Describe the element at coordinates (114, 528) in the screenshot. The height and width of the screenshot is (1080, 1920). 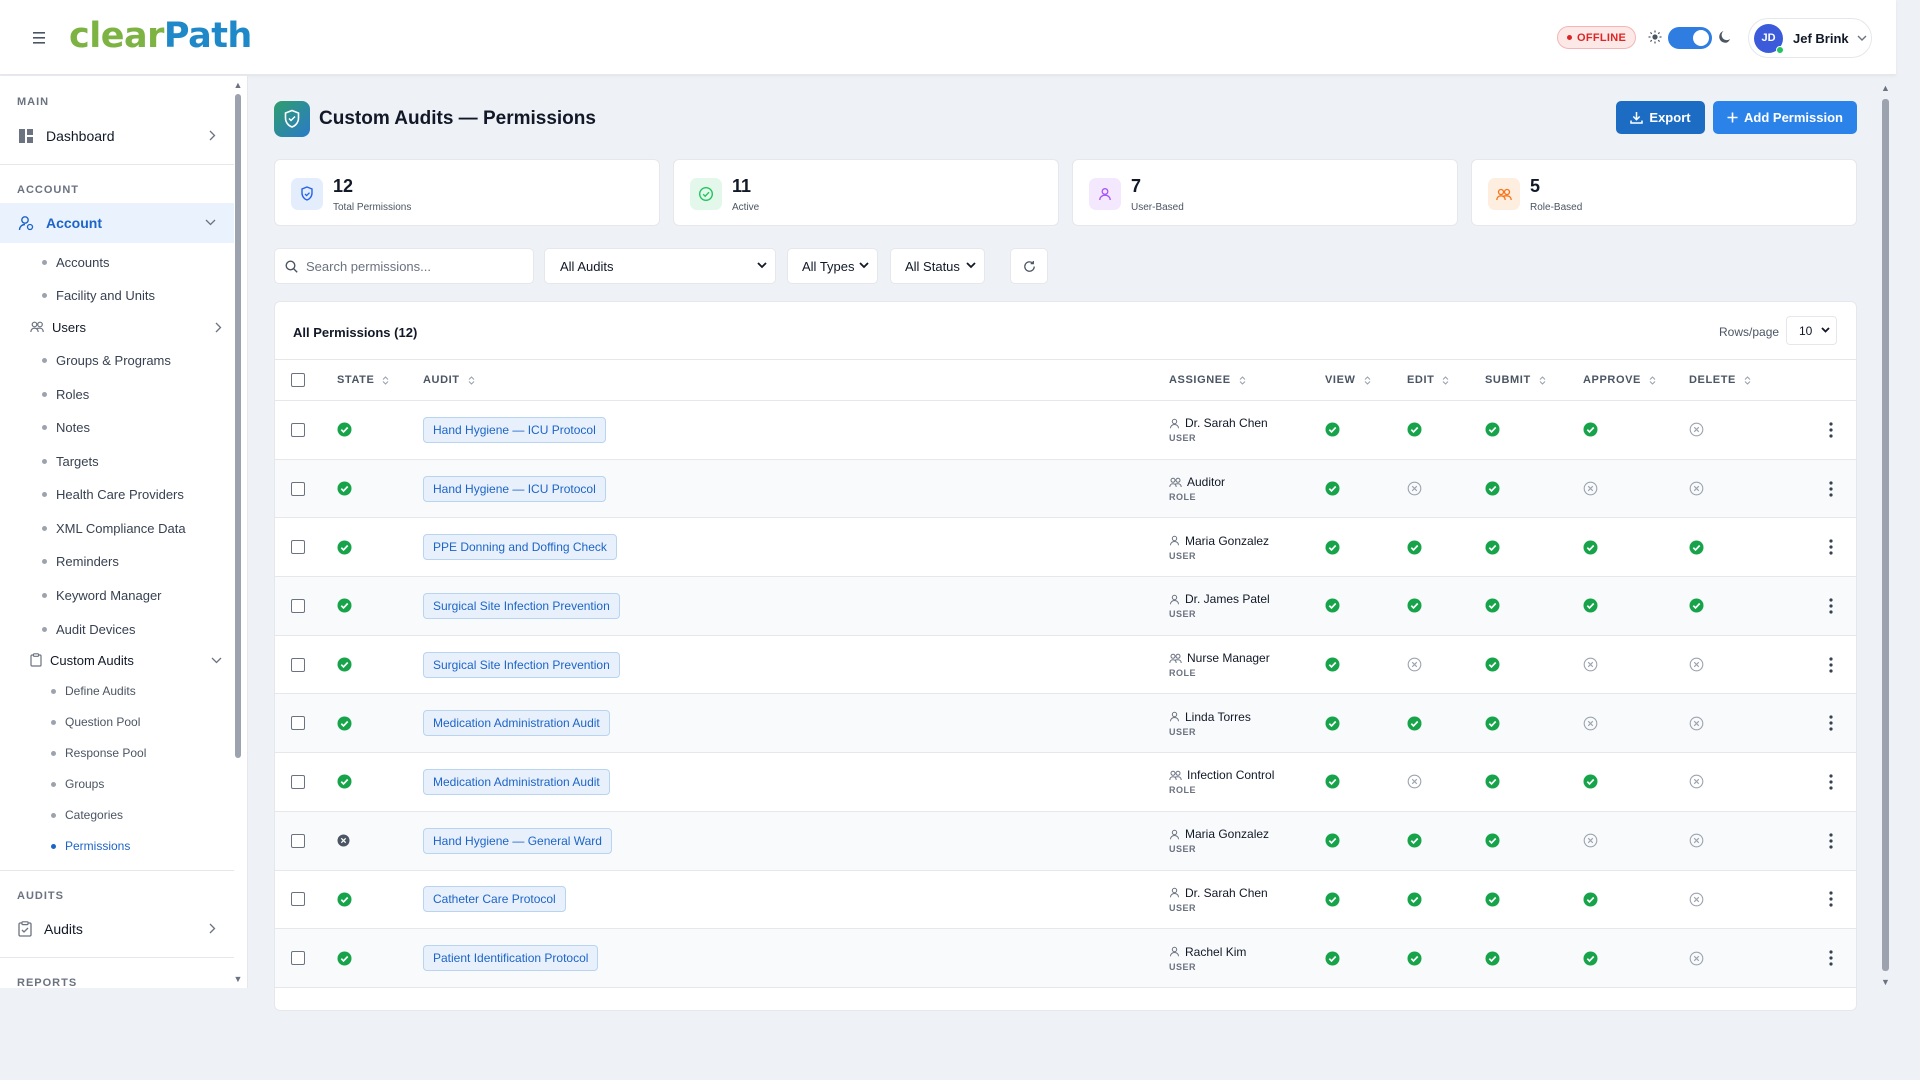
I see `sidebar-item-xml-compliance-data: XML Compliance Data` at that location.